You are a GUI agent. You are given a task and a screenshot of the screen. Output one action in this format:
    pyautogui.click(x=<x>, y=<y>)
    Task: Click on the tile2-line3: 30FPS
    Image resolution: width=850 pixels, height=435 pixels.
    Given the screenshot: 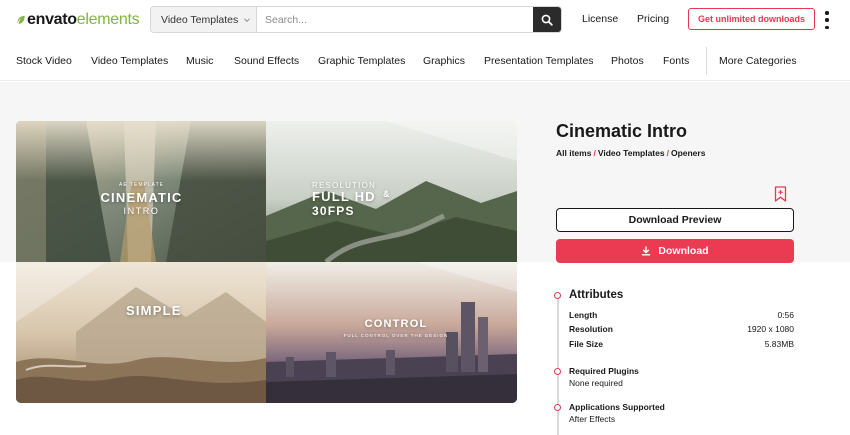 What is the action you would take?
    pyautogui.click(x=333, y=211)
    